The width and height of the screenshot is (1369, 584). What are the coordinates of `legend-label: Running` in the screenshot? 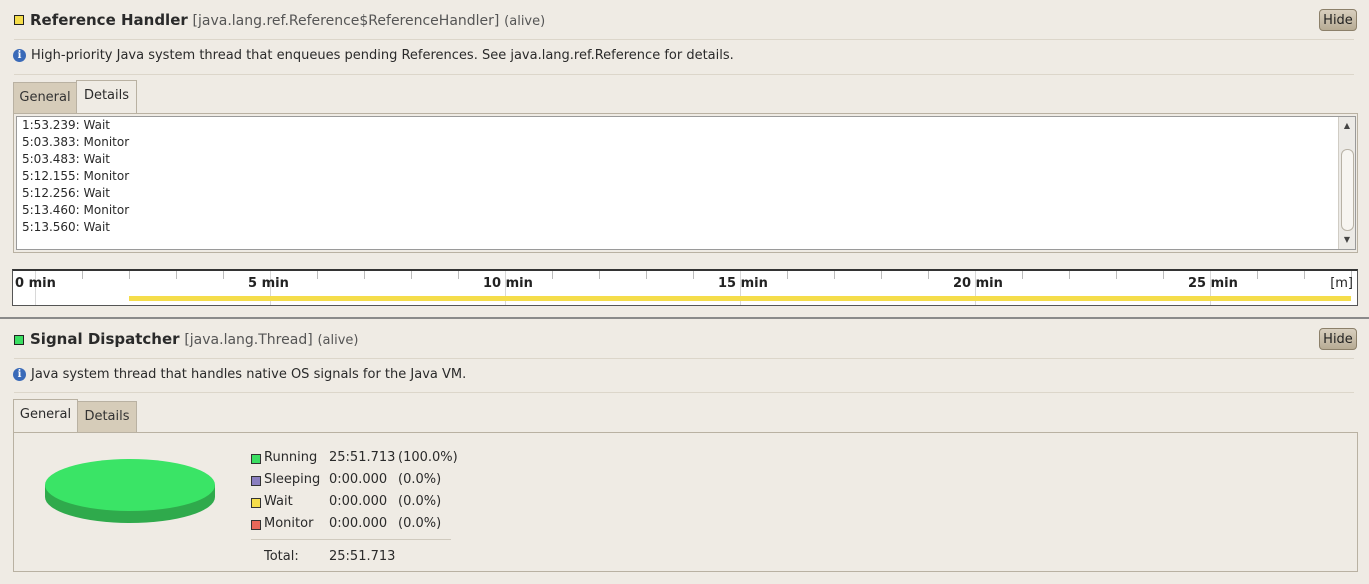 It's located at (291, 457).